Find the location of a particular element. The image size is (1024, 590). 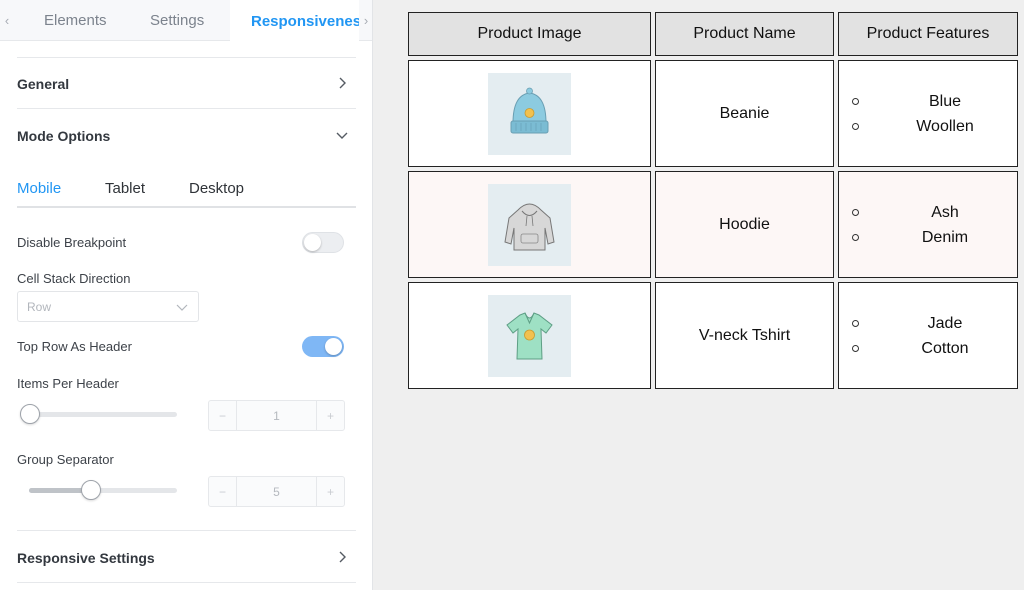

product-features-cell: Ash Denim is located at coordinates (928, 224).